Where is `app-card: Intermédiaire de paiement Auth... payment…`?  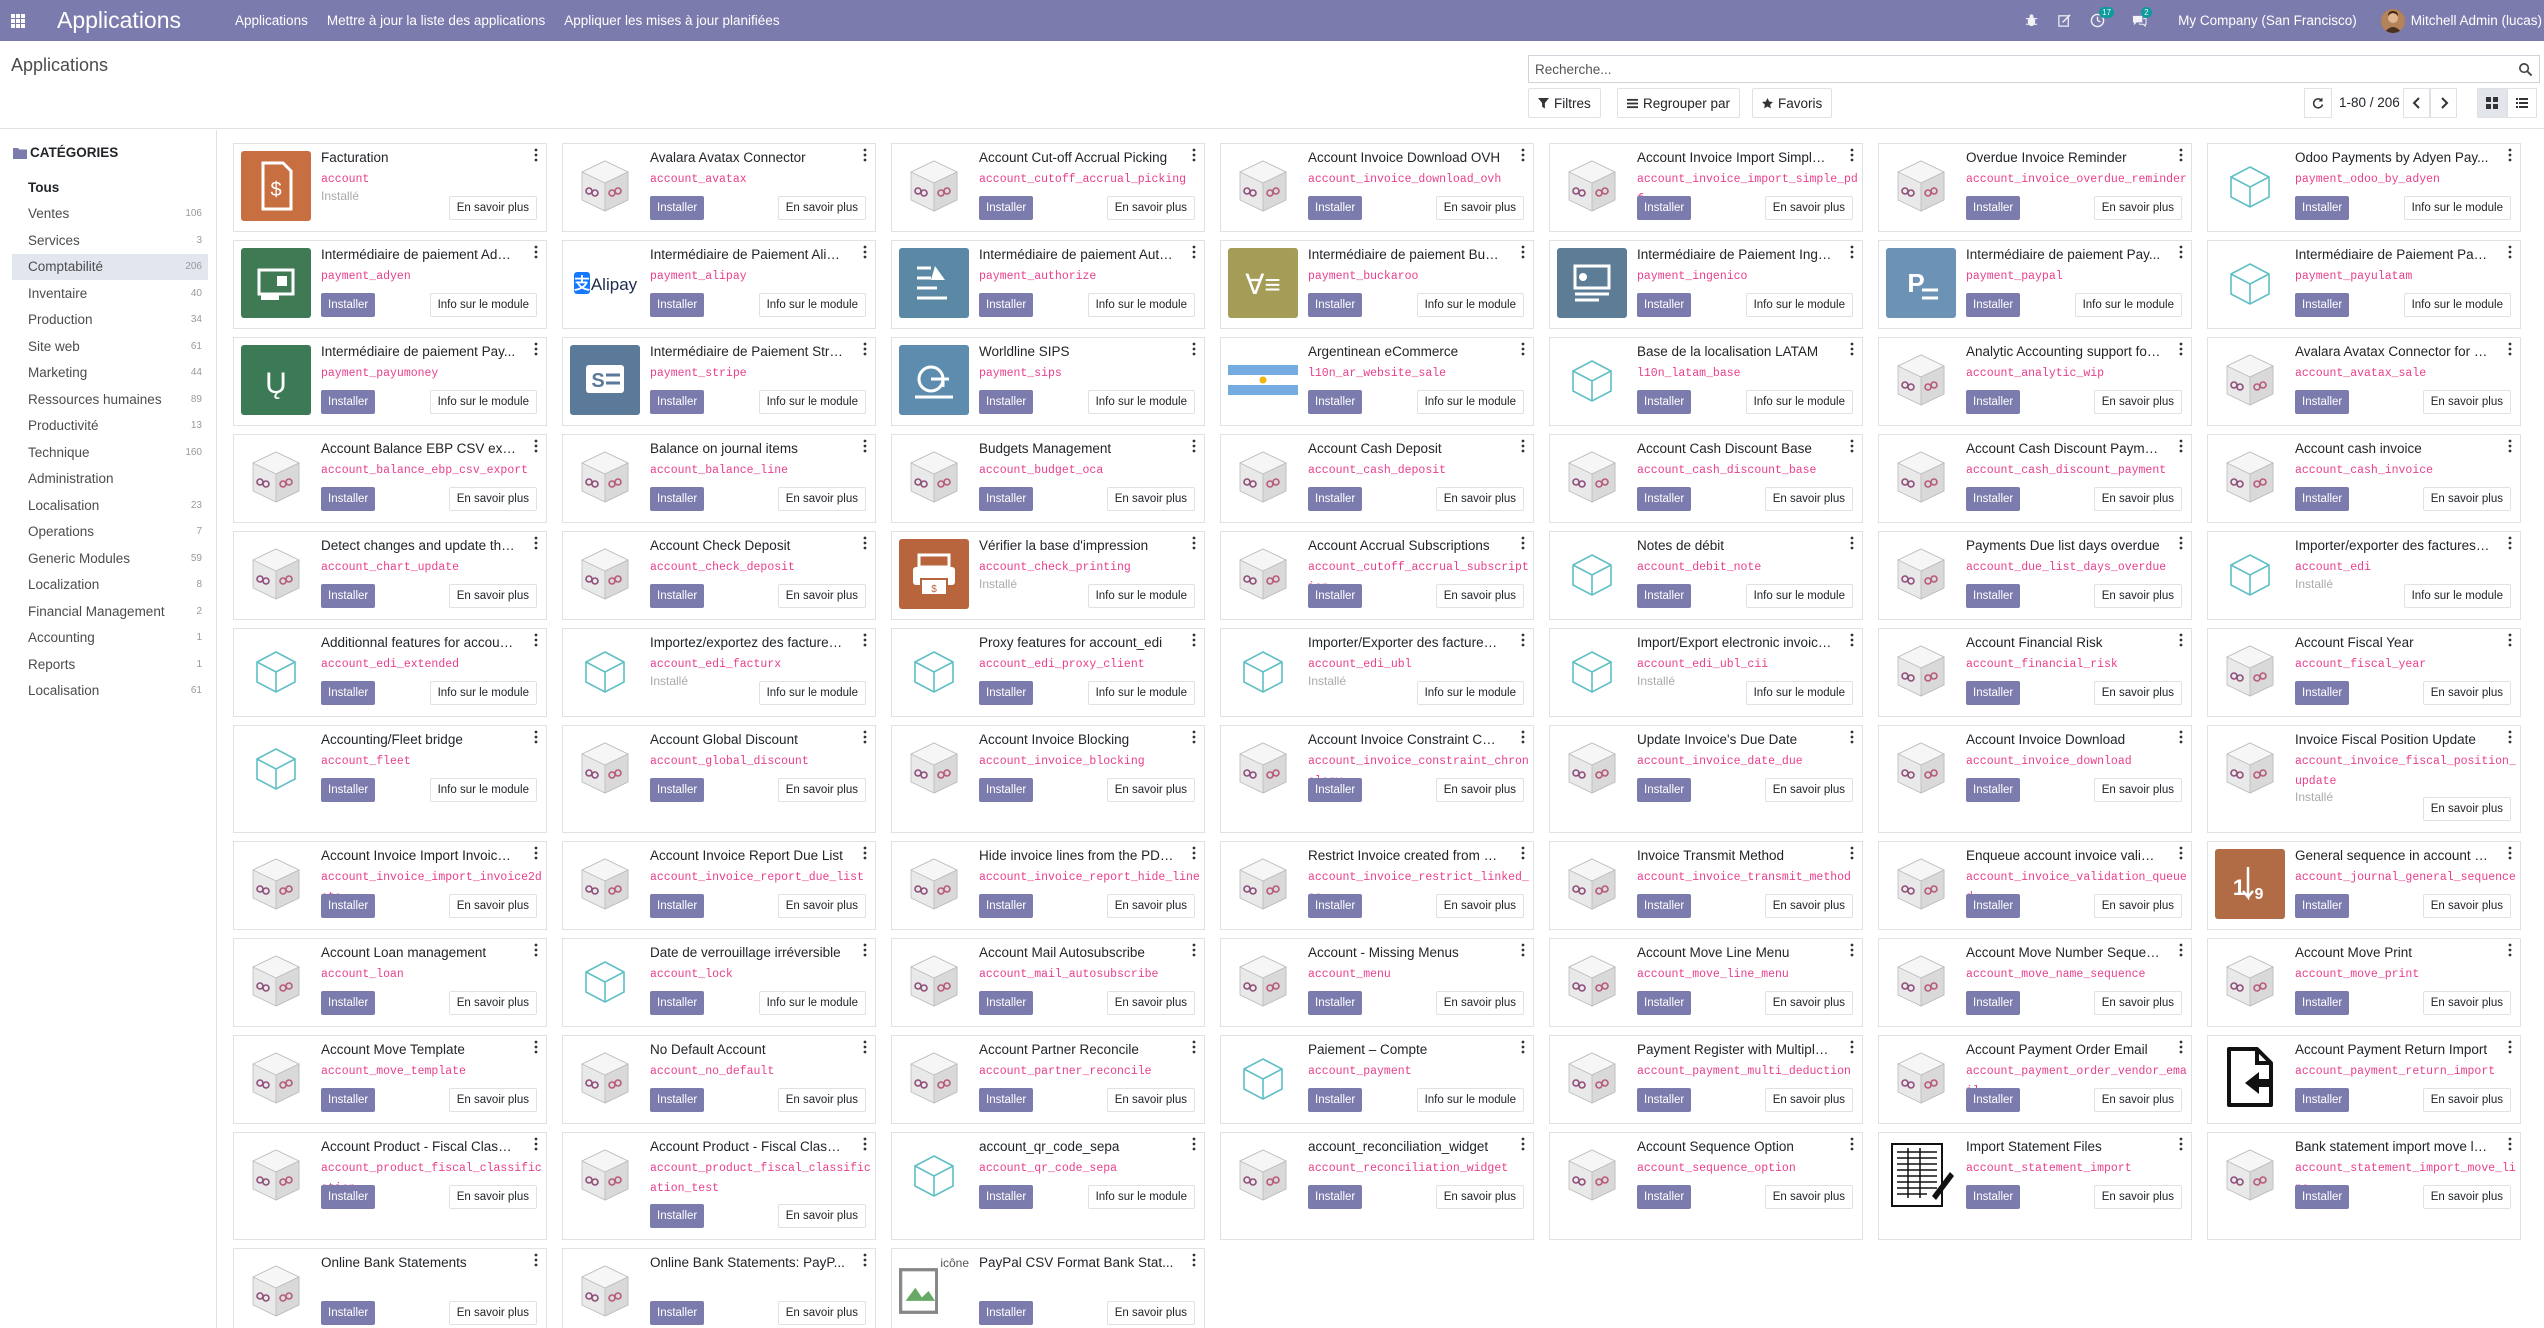 app-card: Intermédiaire de paiement Auth... payment… is located at coordinates (1048, 284).